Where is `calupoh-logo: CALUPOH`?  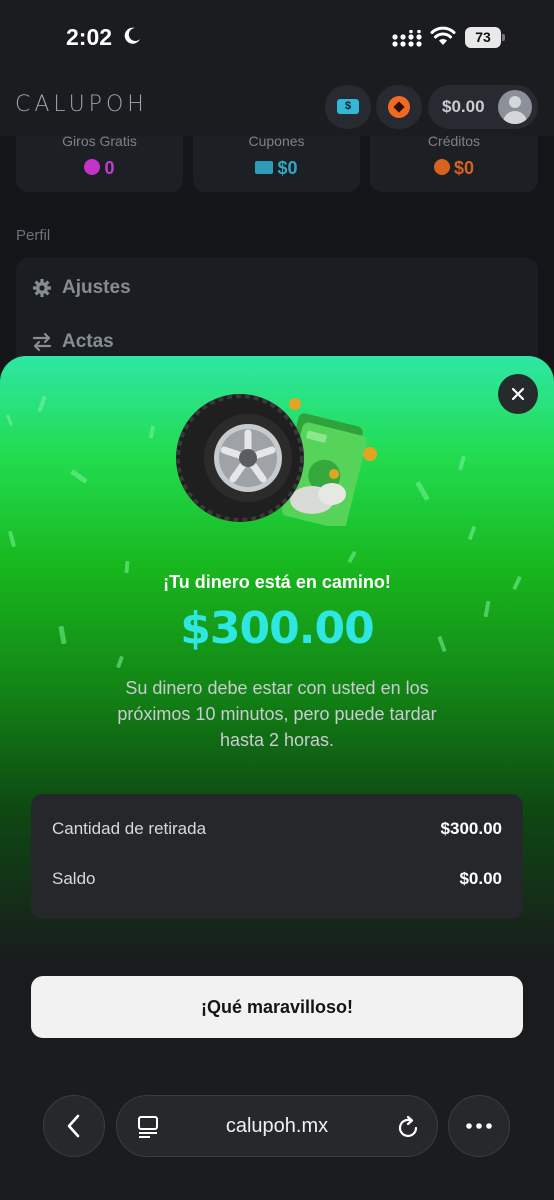
calupoh-logo: CALUPOH is located at coordinates (81, 104).